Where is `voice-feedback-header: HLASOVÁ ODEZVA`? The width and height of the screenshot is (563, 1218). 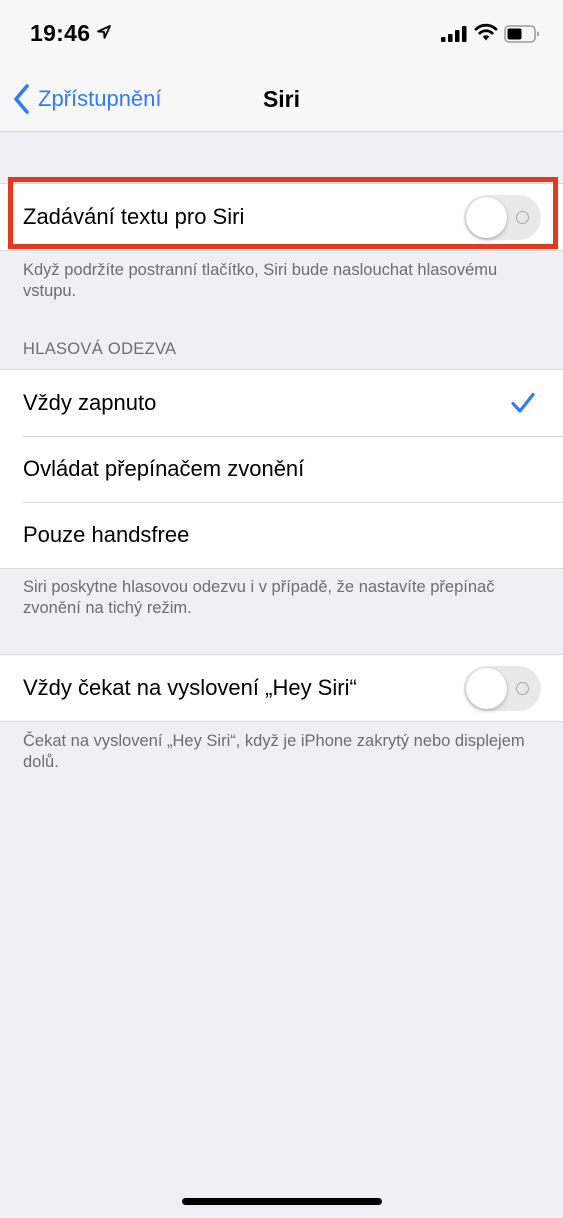
voice-feedback-header: HLASOVÁ ODEZVA is located at coordinates (100, 349).